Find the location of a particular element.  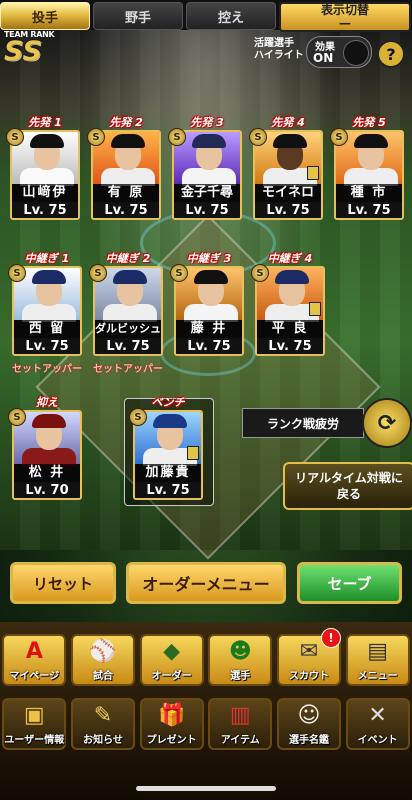

help-icon: ? is located at coordinates (391, 54).